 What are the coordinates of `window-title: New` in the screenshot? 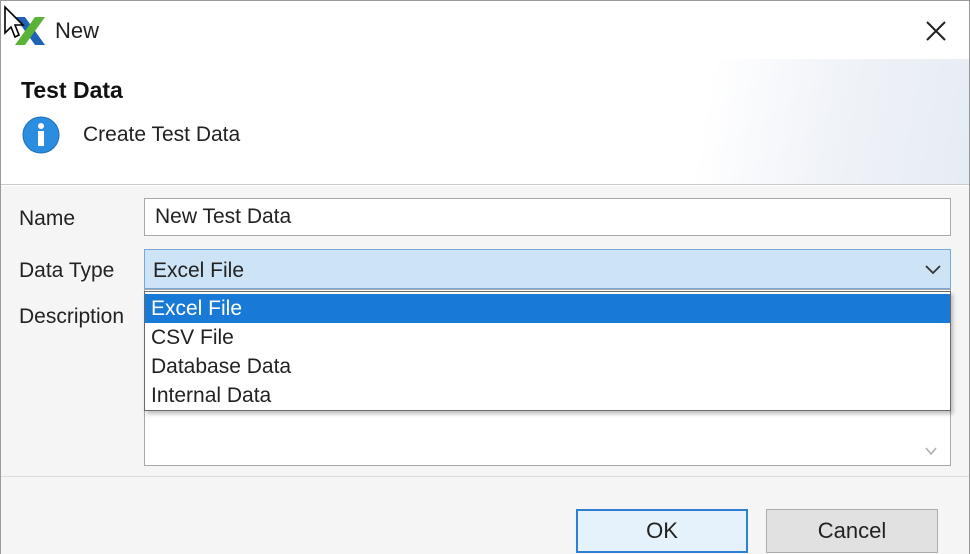 It's located at (77, 30).